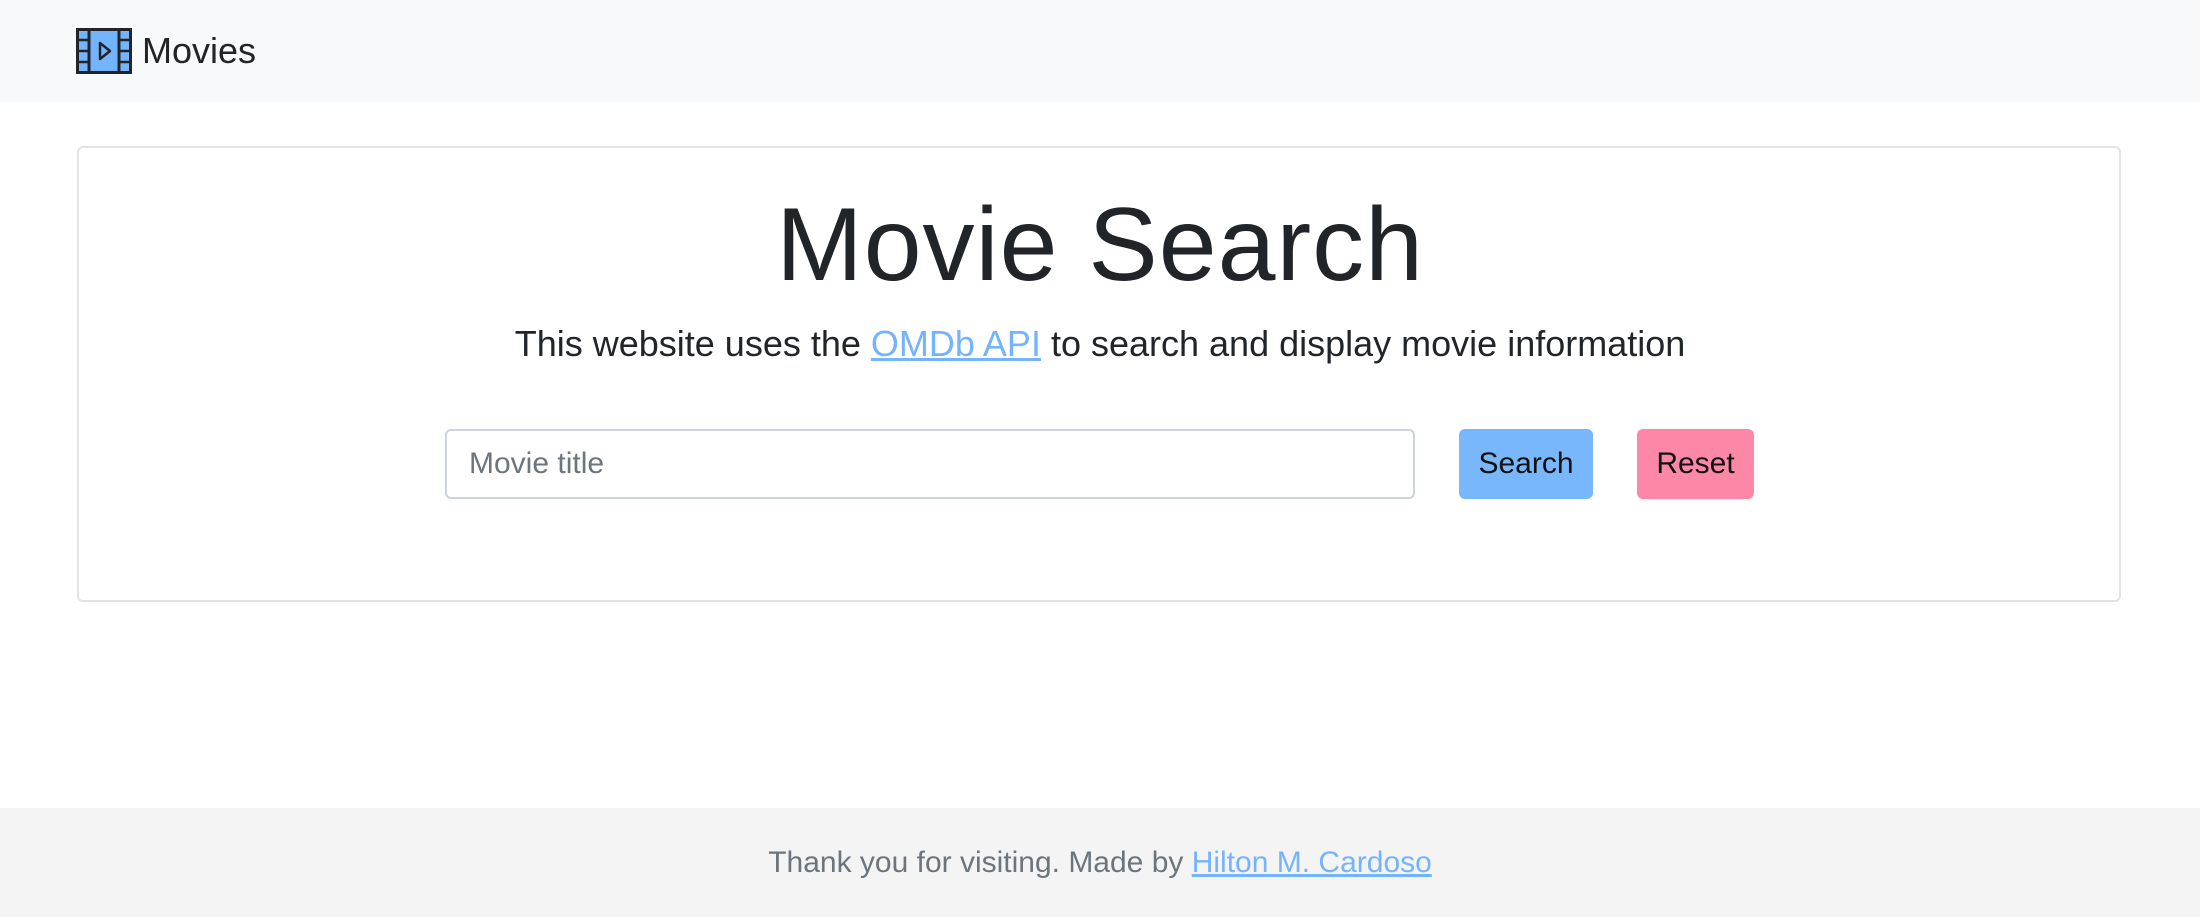 Image resolution: width=2200 pixels, height=917 pixels. I want to click on page-title: Movie Search, so click(1100, 245).